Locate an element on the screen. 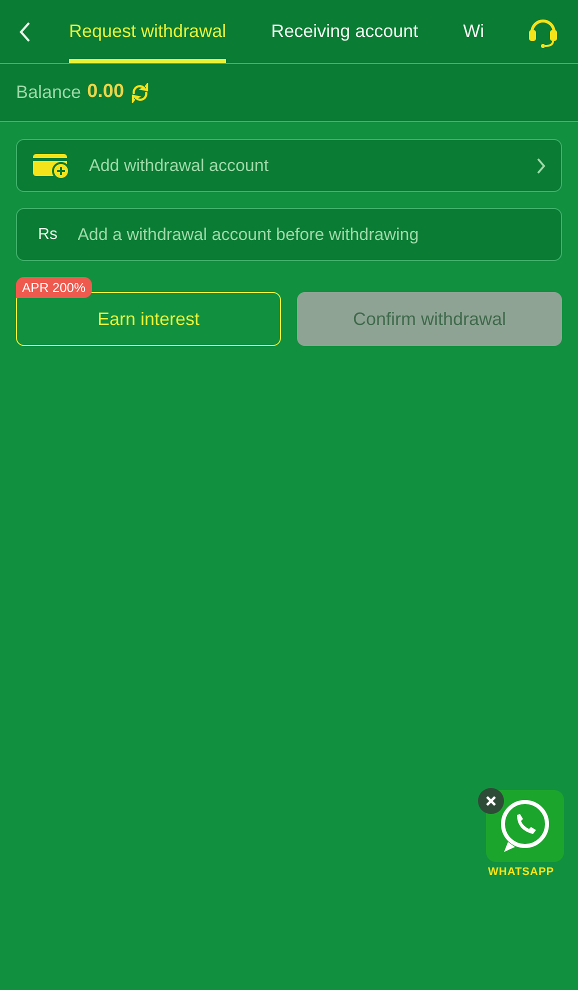 The width and height of the screenshot is (578, 990). add-account-row: Add withdrawal account is located at coordinates (289, 165).